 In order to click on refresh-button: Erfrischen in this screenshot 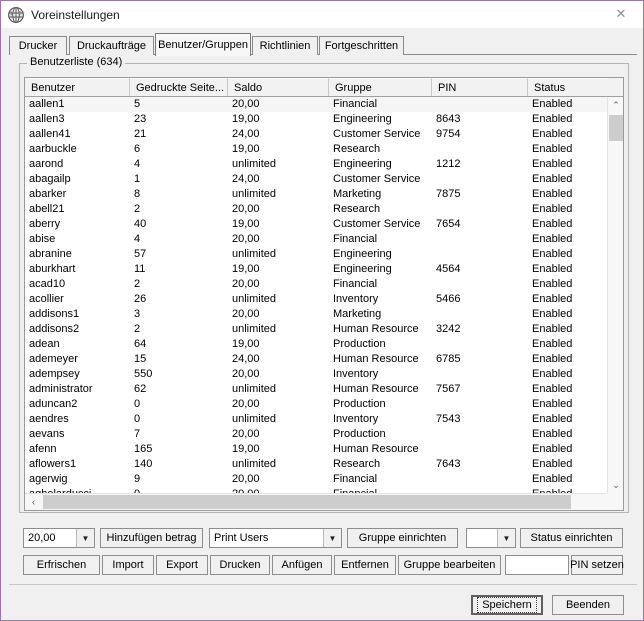, I will do `click(61, 565)`.